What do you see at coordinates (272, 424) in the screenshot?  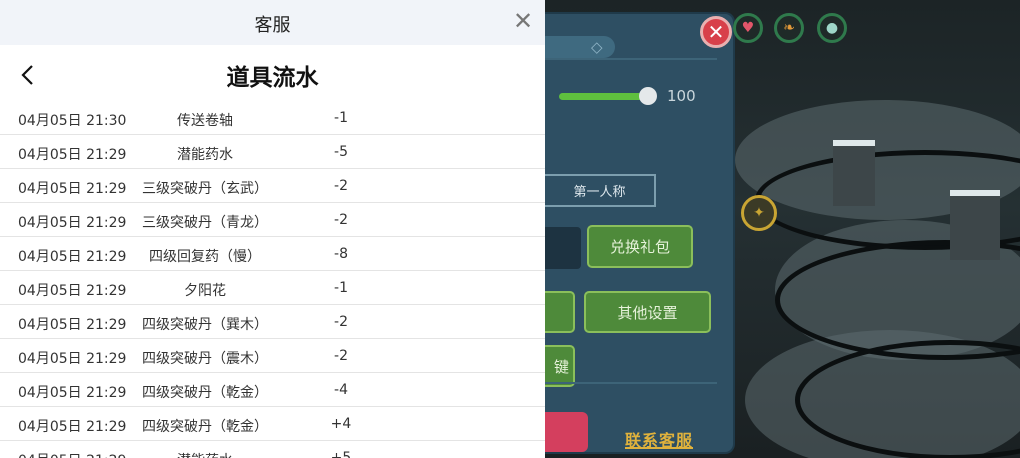 I see `ledger-row: 04月05日 21:29 四级突破丹（乾金） +4` at bounding box center [272, 424].